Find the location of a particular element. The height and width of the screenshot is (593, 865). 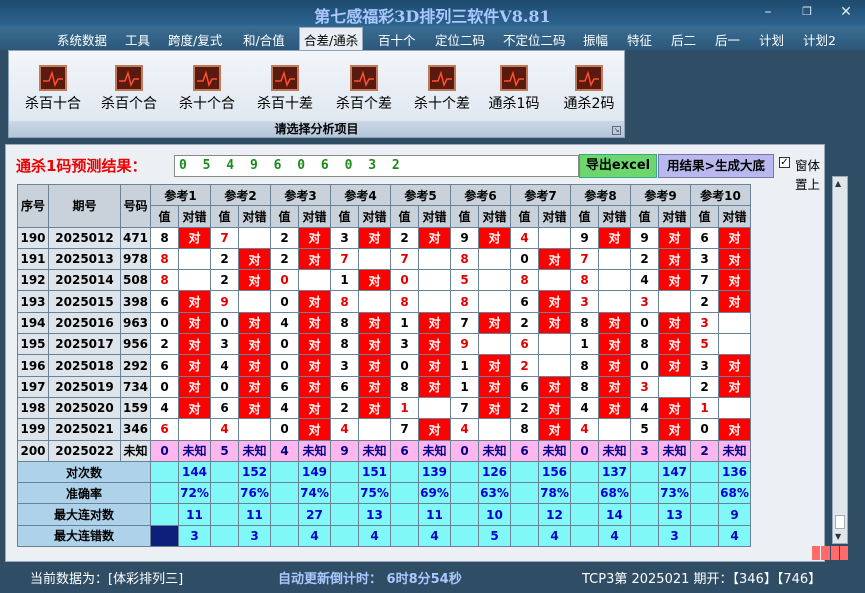

export-excel-button: 导出excel is located at coordinates (618, 166).